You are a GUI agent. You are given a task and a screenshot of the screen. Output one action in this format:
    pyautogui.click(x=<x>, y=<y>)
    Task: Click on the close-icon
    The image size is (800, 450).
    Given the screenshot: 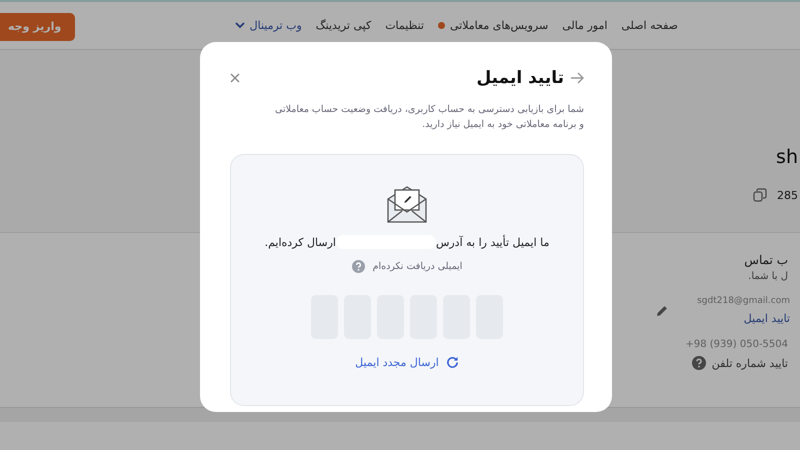 What is the action you would take?
    pyautogui.click(x=235, y=78)
    